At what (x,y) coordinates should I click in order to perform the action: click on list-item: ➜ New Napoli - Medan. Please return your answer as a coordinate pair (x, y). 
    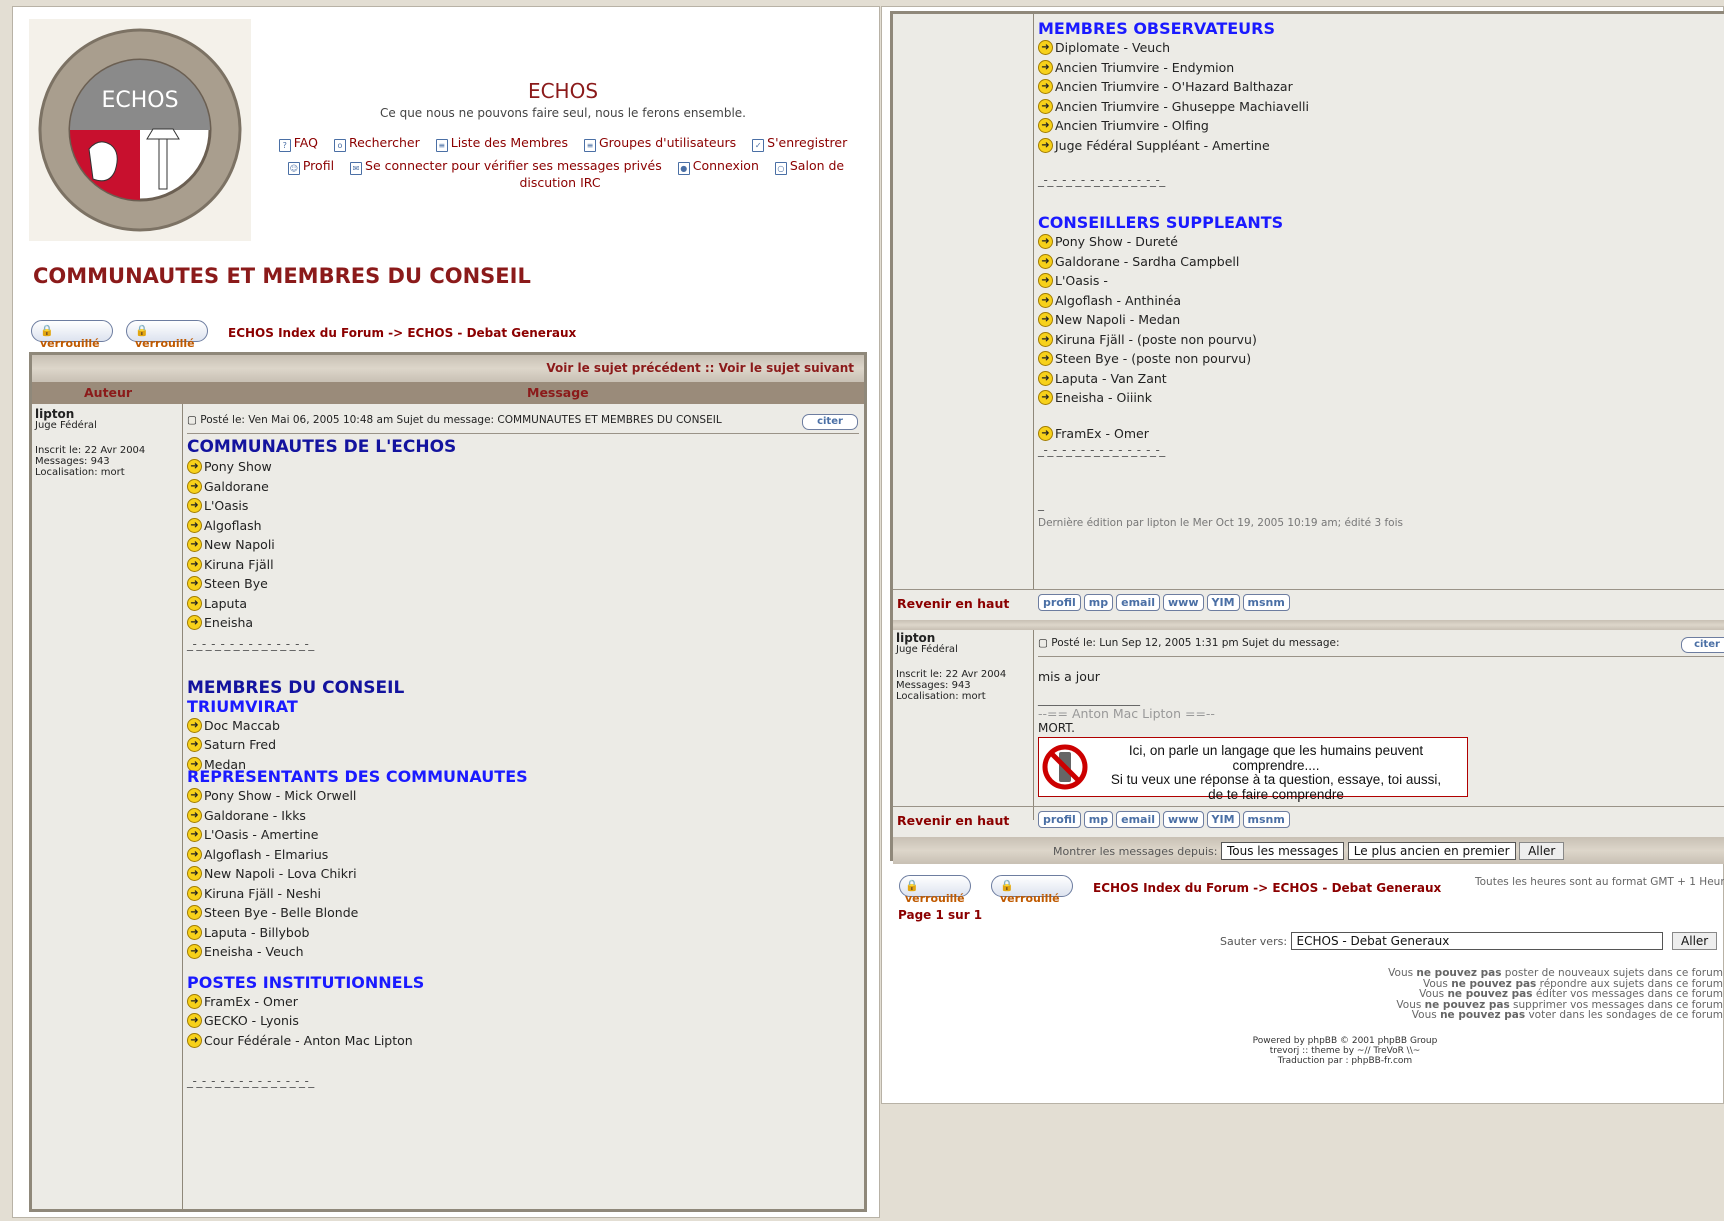
    Looking at the image, I should click on (1378, 320).